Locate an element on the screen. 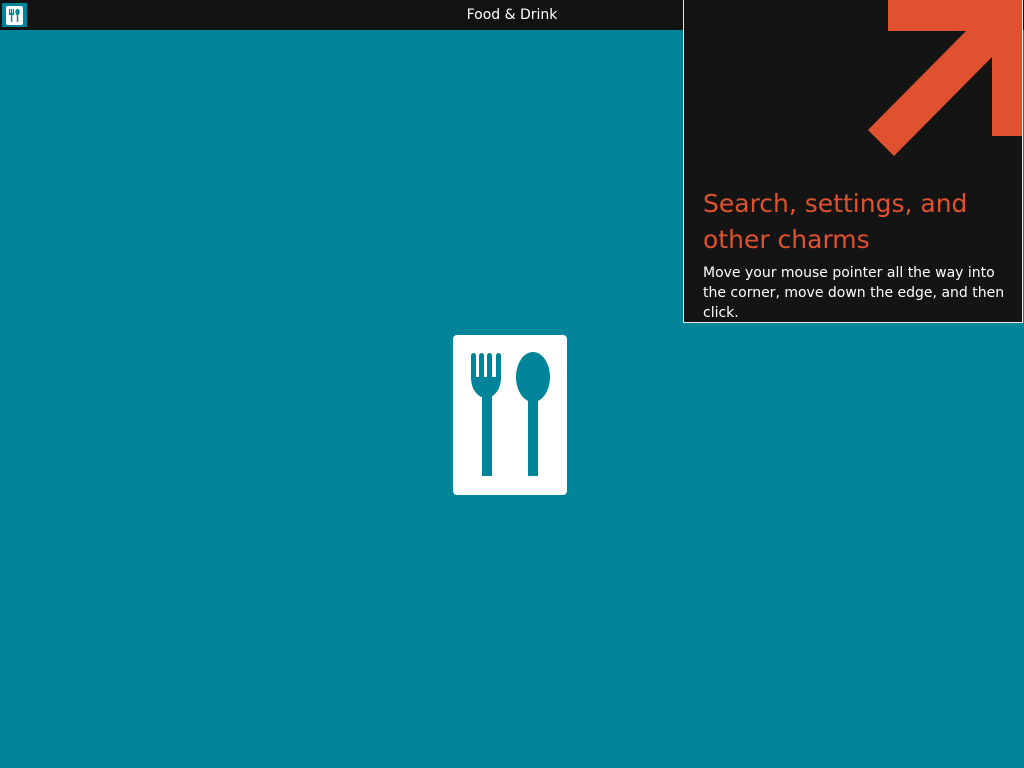 The image size is (1024, 768). tip-heading: Search, settings, and other charms is located at coordinates (835, 221).